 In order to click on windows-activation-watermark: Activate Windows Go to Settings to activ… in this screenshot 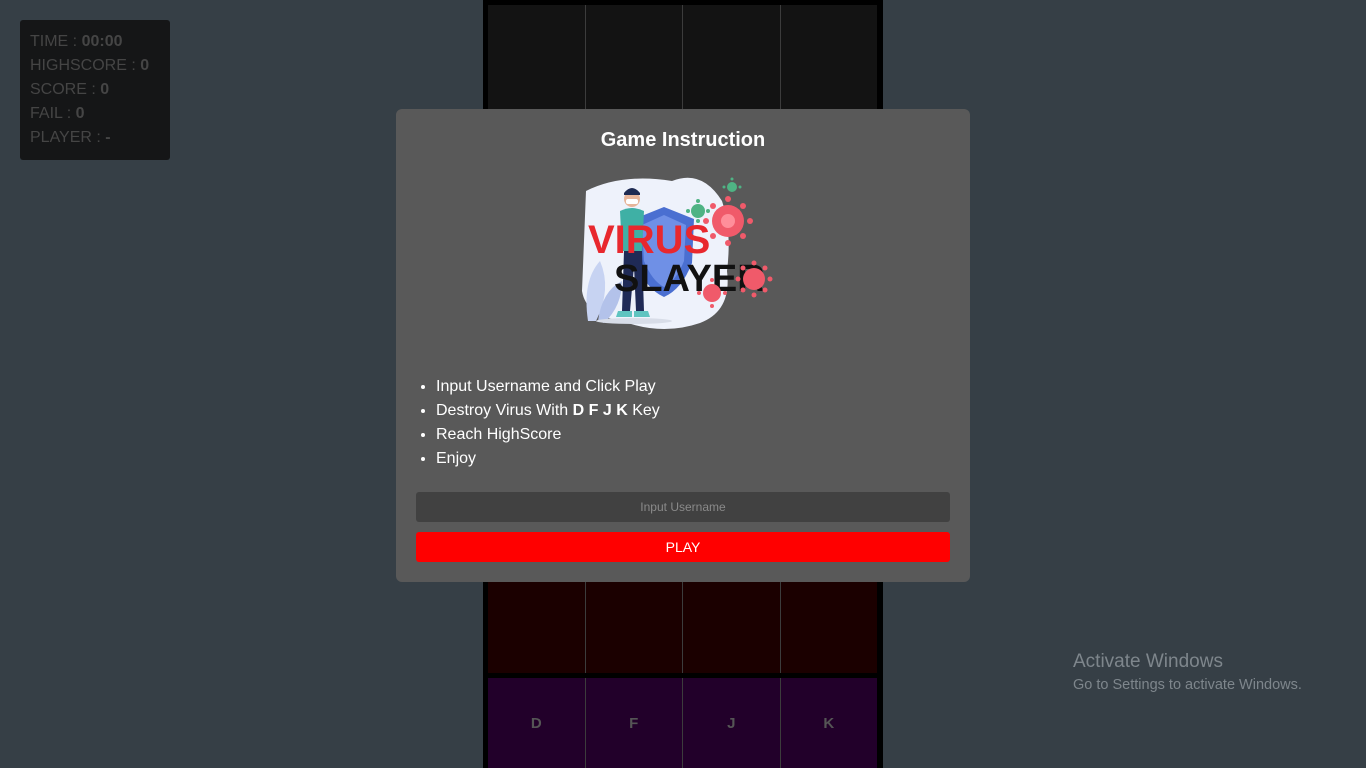, I will do `click(1187, 674)`.